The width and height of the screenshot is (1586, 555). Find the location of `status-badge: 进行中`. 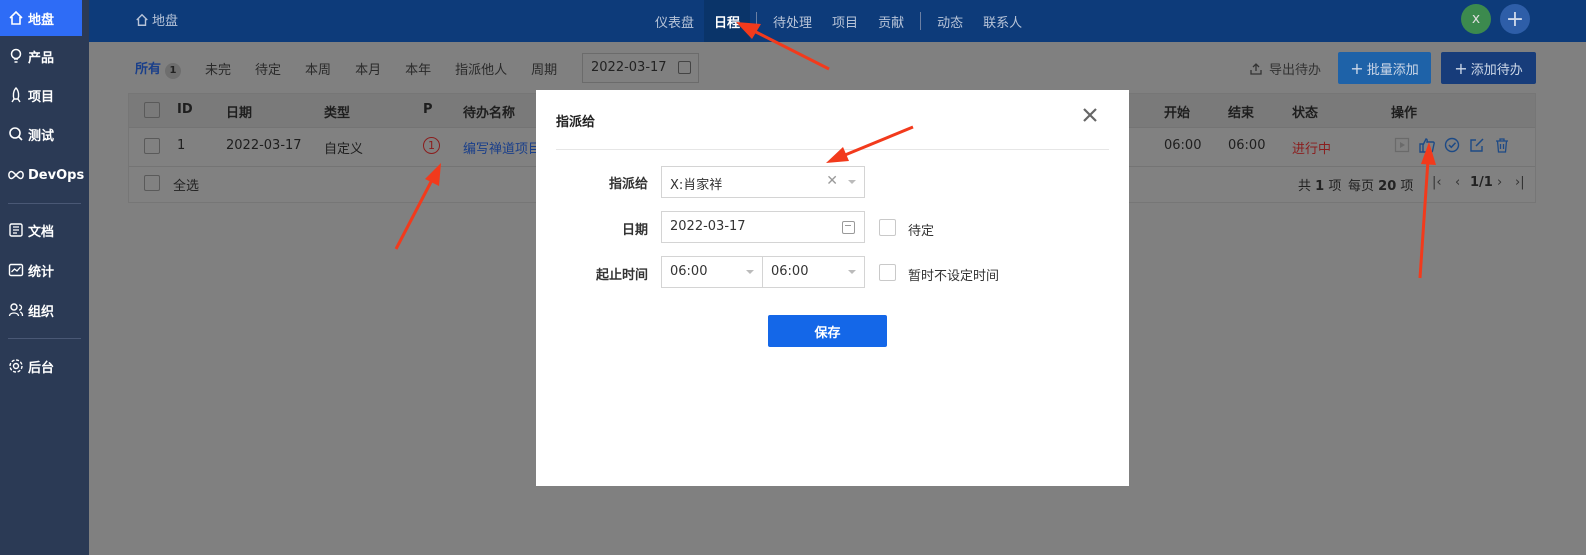

status-badge: 进行中 is located at coordinates (1312, 149).